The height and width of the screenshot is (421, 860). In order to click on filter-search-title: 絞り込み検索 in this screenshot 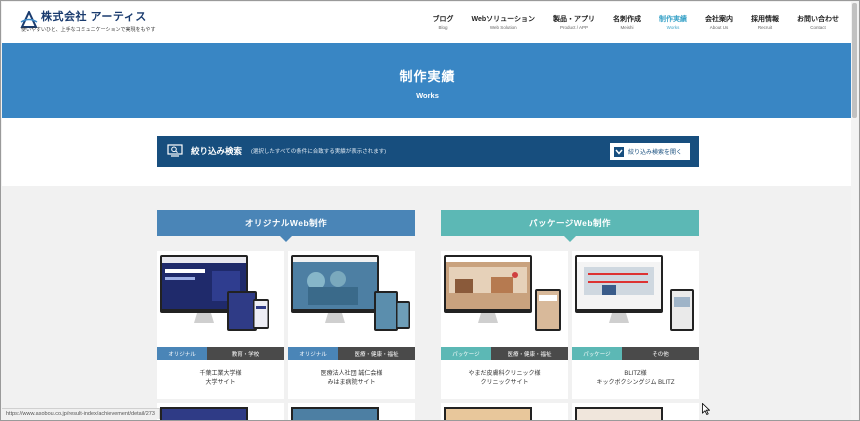, I will do `click(217, 151)`.